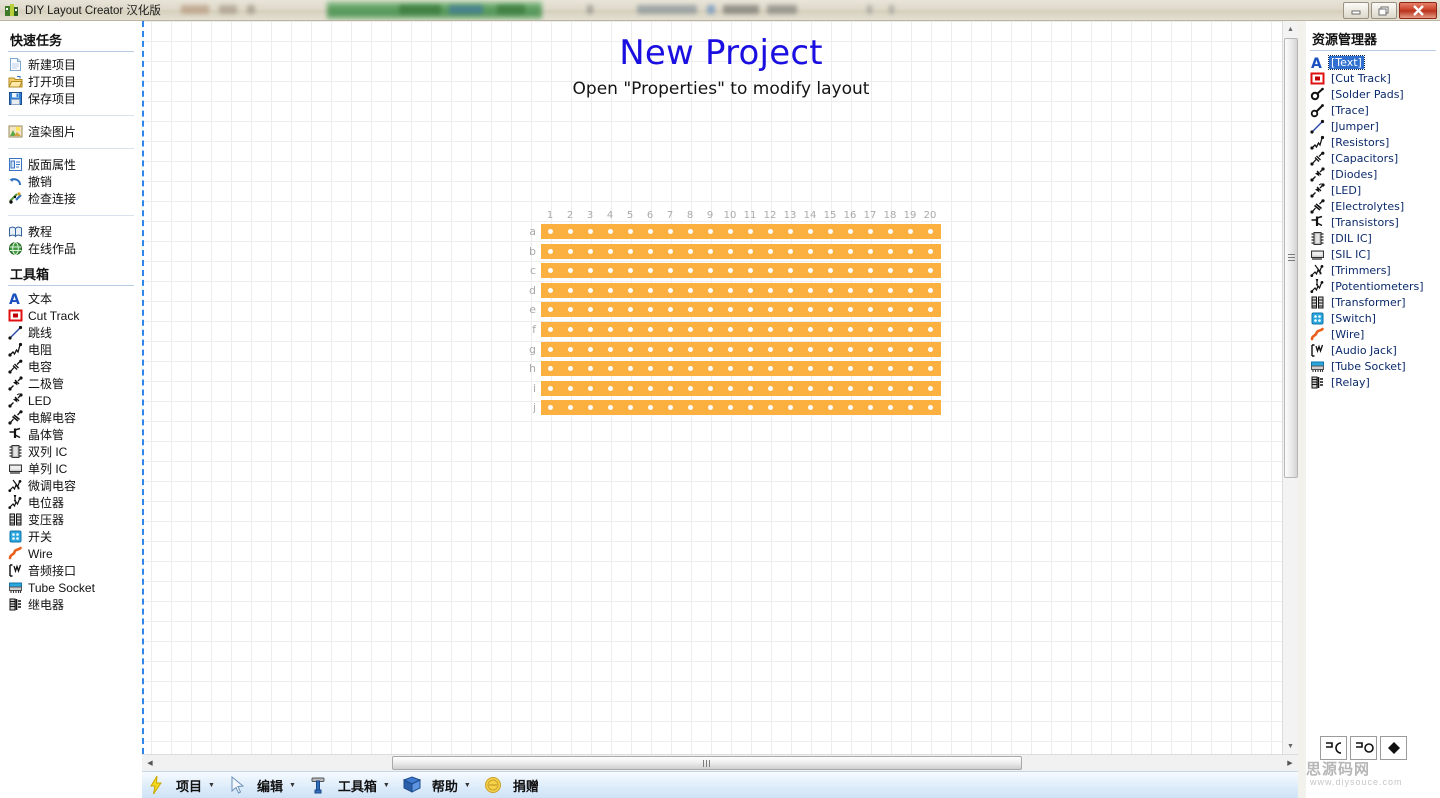 Image resolution: width=1440 pixels, height=798 pixels. Describe the element at coordinates (71, 248) in the screenshot. I see `sidebar-item-online-gallery: 在线作品` at that location.